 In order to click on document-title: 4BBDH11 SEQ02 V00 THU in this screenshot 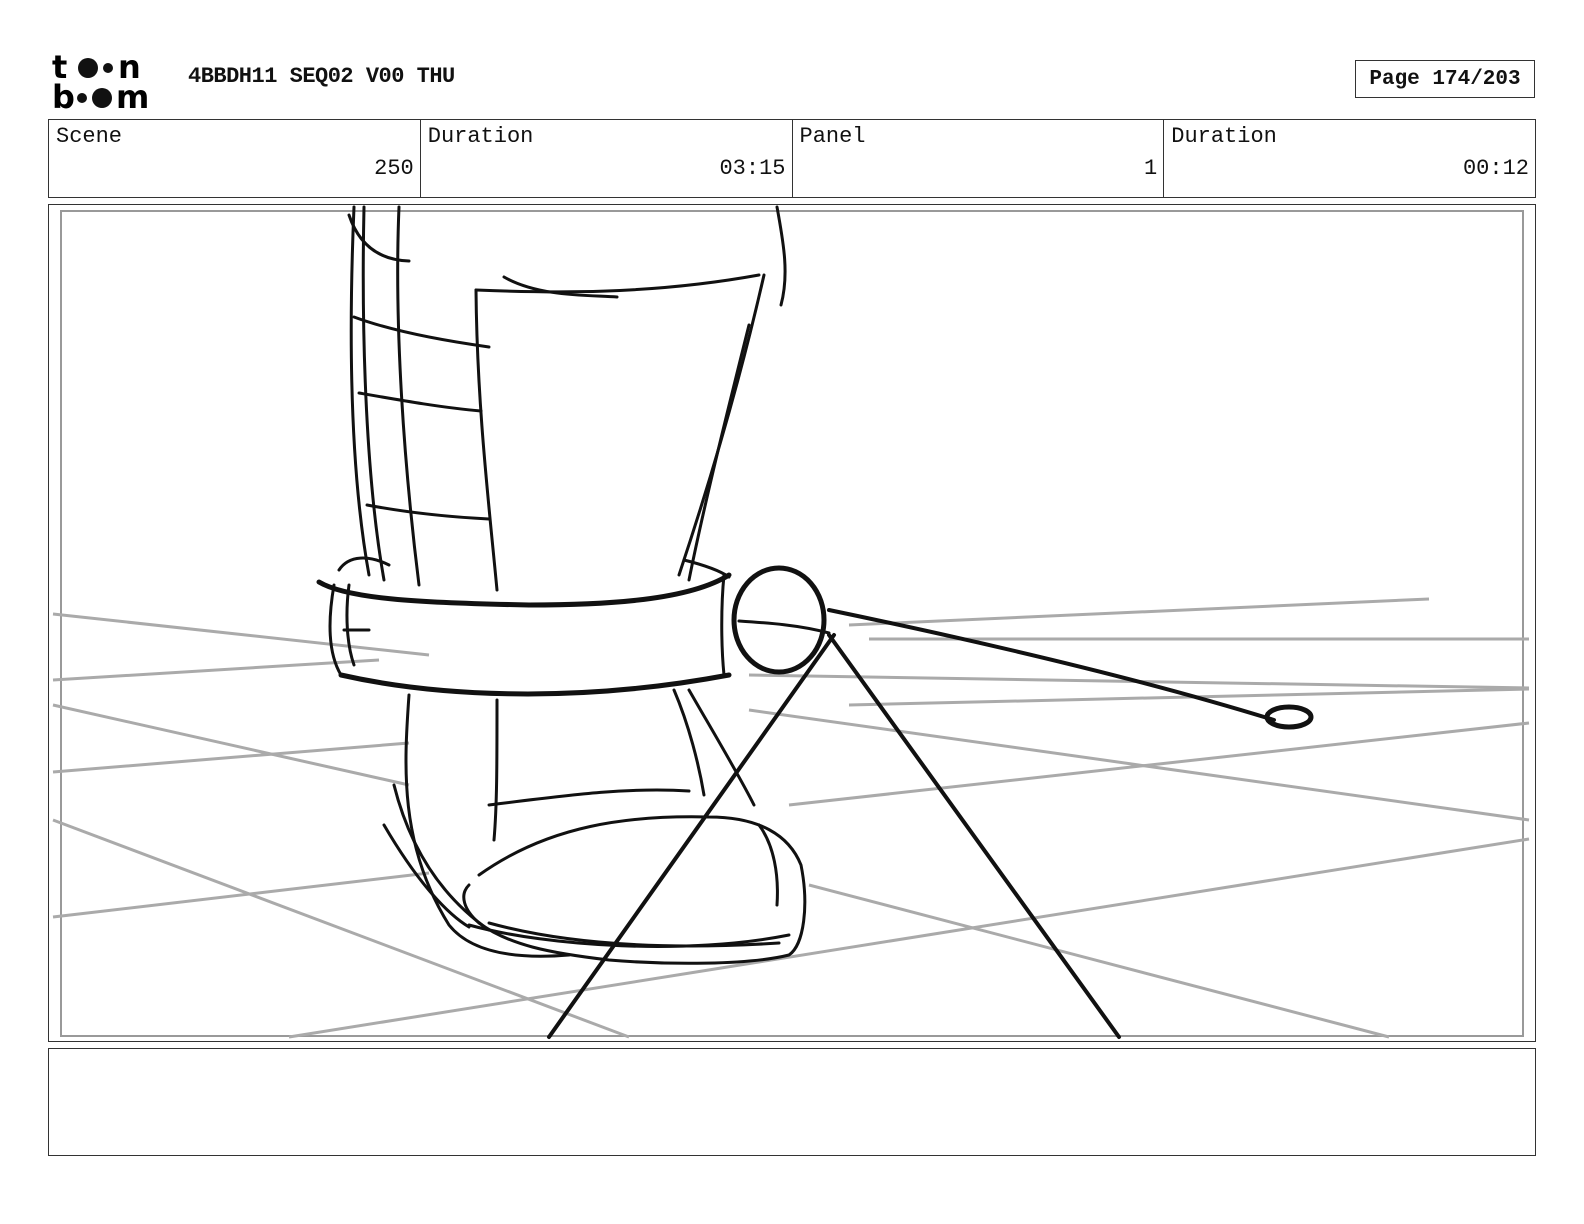, I will do `click(321, 76)`.